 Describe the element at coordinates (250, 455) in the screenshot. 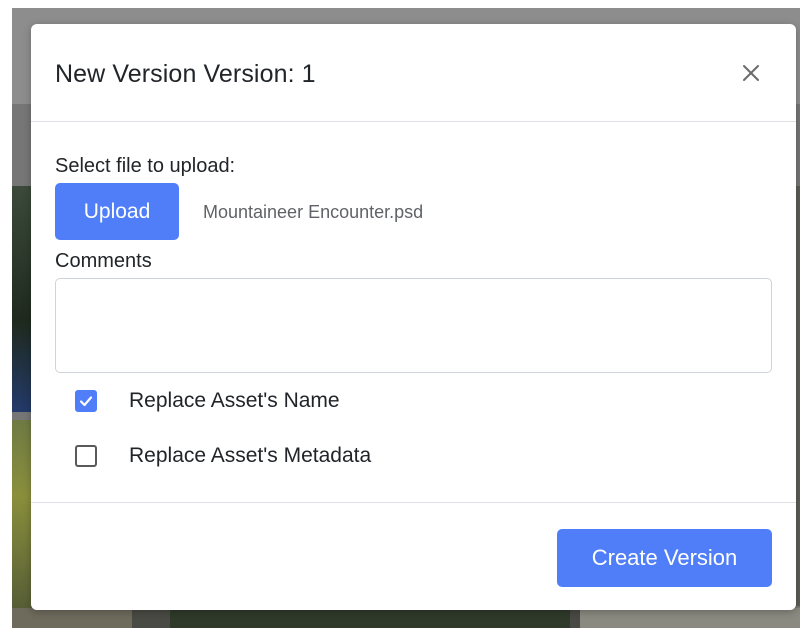

I see `replace-metadata-label: Replace Asset's Metadata` at that location.